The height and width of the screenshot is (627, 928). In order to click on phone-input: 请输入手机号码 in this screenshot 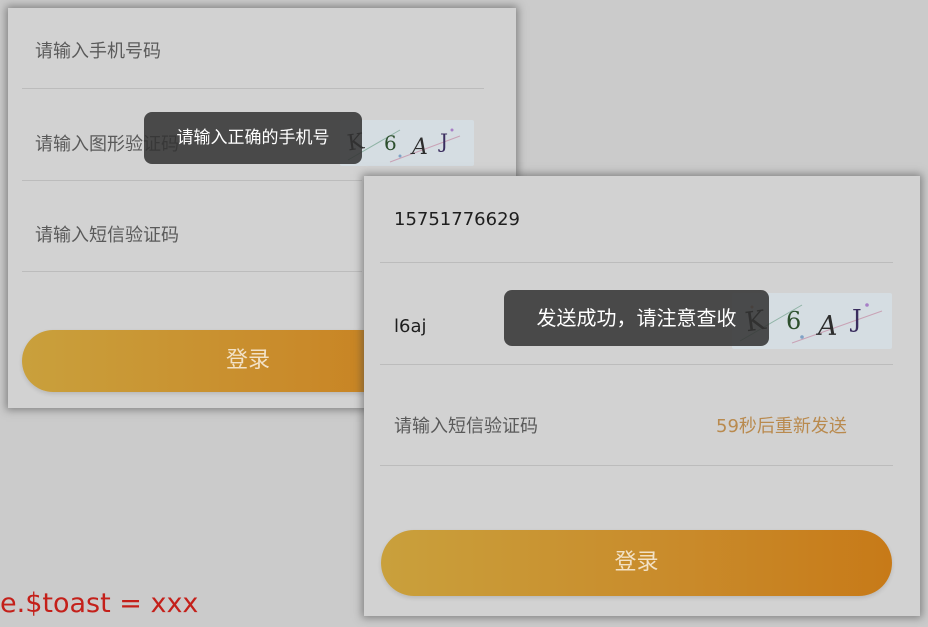, I will do `click(98, 52)`.